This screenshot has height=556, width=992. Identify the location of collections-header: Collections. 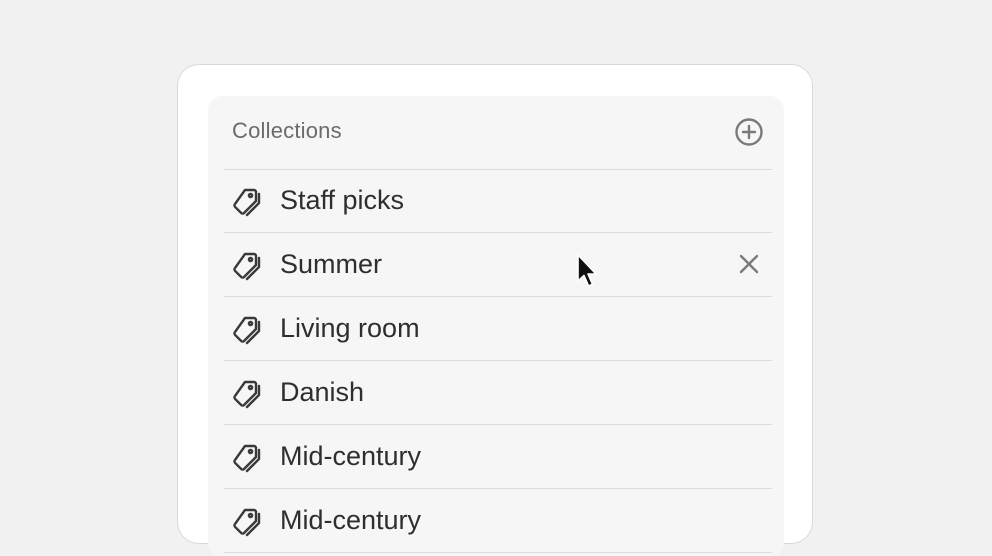
(498, 133).